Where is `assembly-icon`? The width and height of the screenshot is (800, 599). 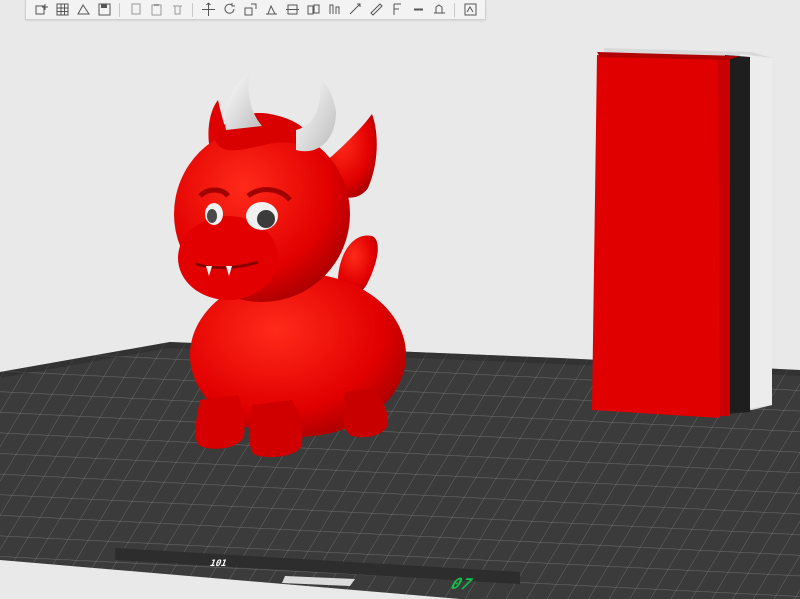
assembly-icon is located at coordinates (439, 9).